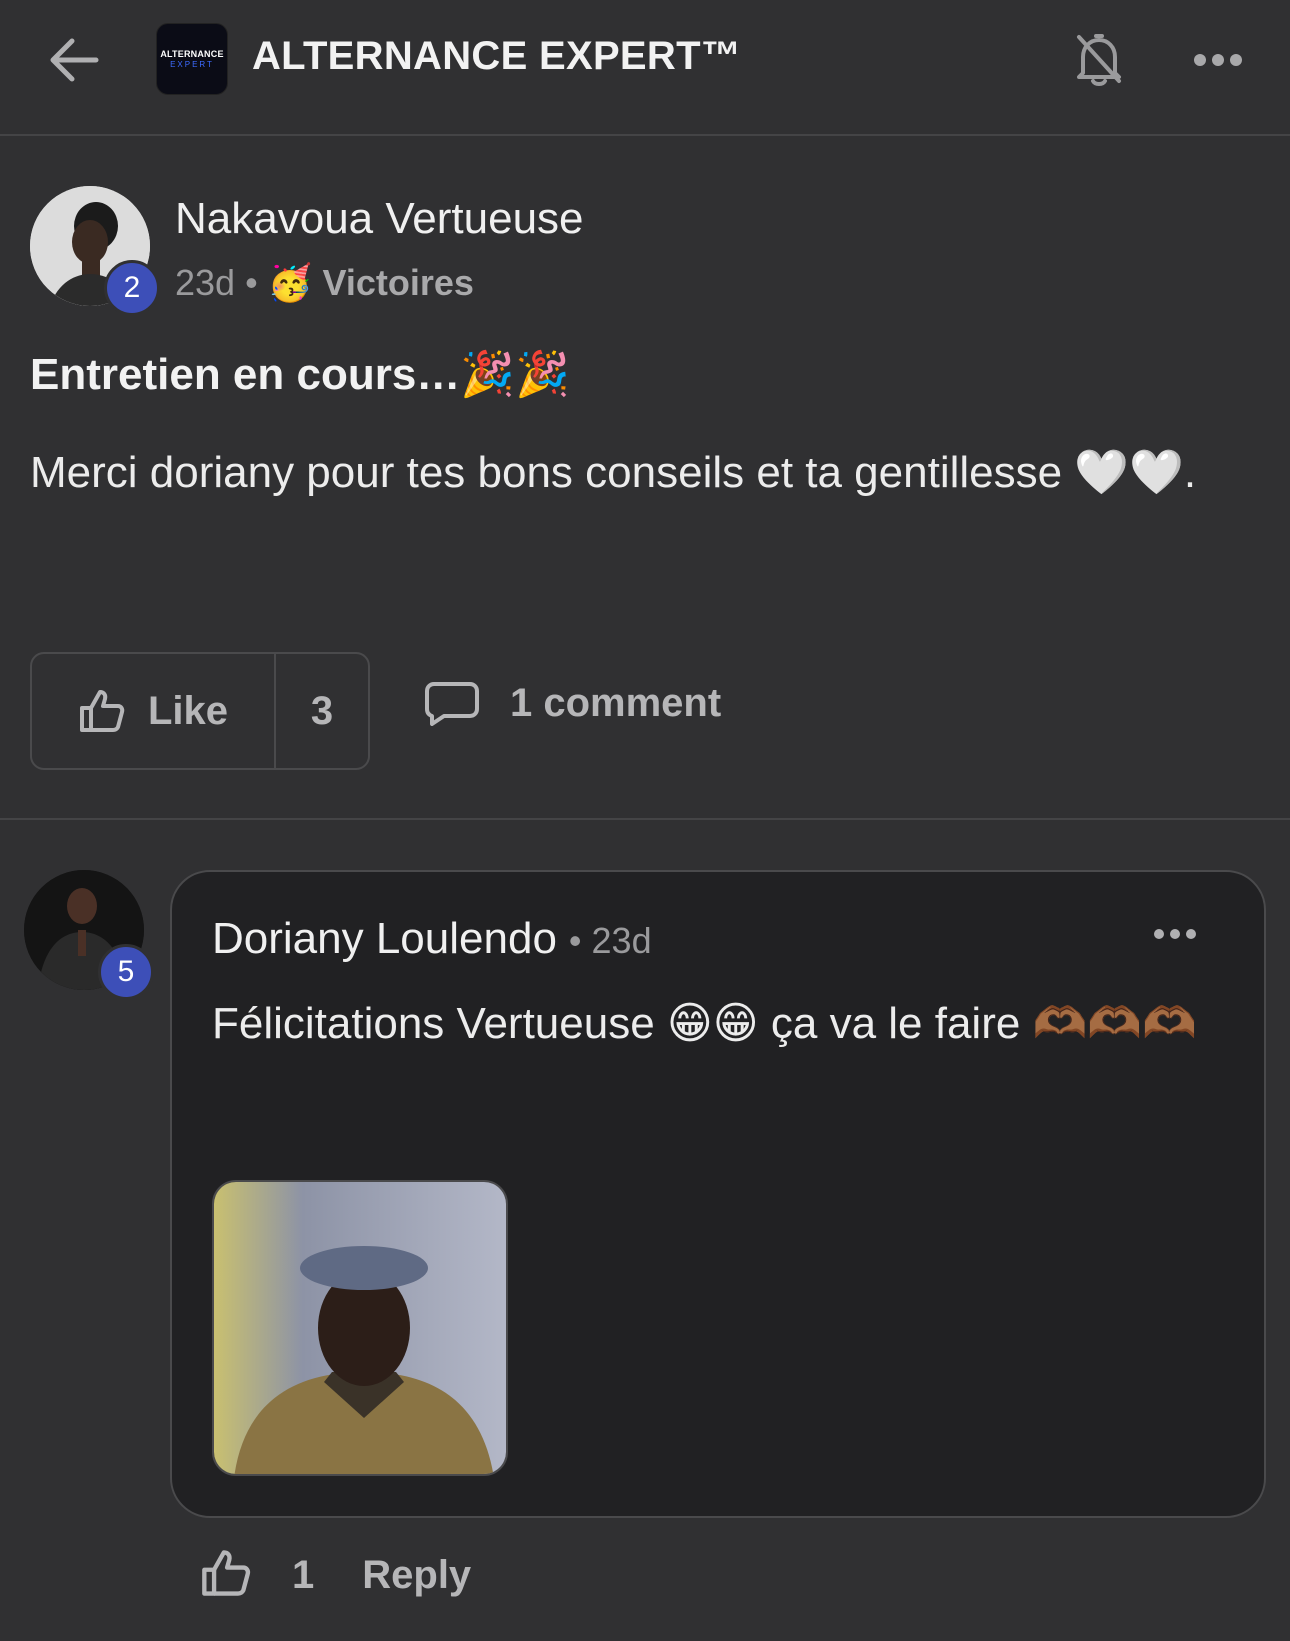 Image resolution: width=1290 pixels, height=1641 pixels. Describe the element at coordinates (188, 710) in the screenshot. I see `like-label: Like` at that location.